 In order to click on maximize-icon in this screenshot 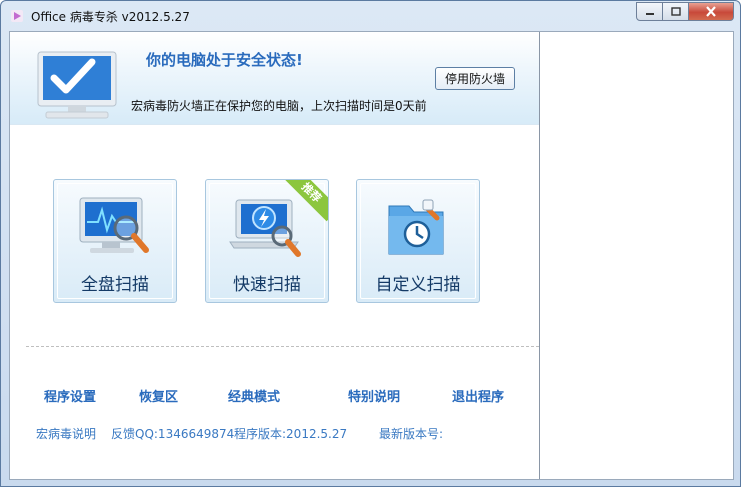, I will do `click(675, 11)`.